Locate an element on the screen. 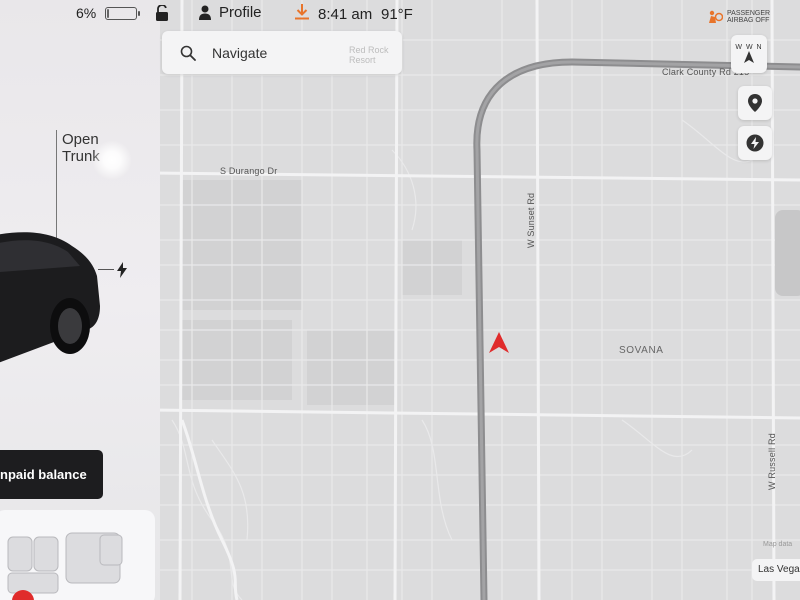  profile-label: Profile is located at coordinates (240, 12).